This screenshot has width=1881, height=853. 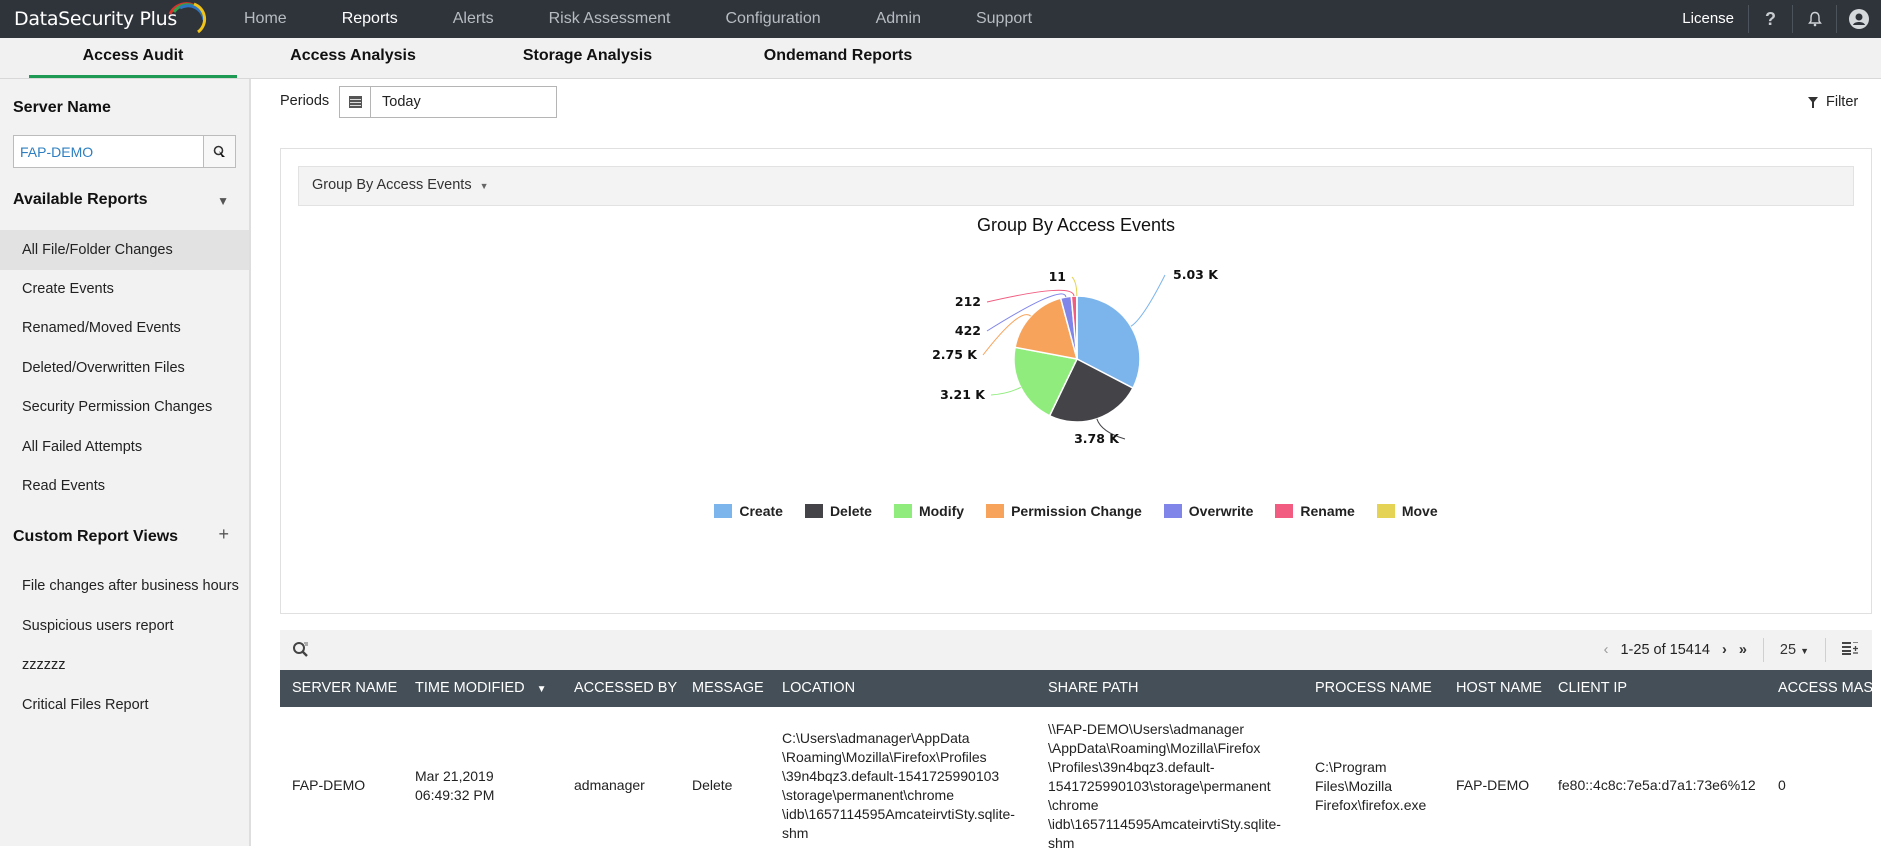 I want to click on filter-button: Filter, so click(x=1833, y=102).